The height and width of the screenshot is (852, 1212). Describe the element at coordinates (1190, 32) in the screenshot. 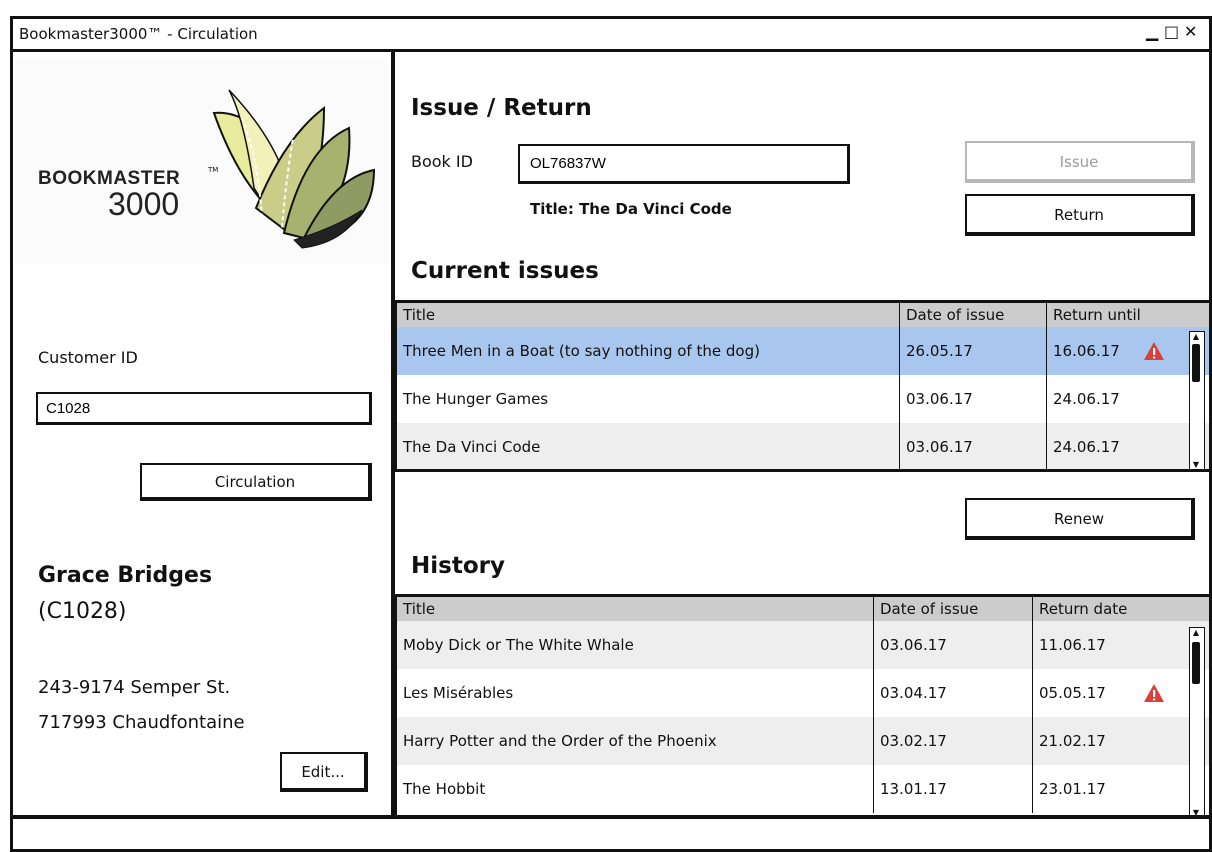

I see `close-icon: ✕` at that location.